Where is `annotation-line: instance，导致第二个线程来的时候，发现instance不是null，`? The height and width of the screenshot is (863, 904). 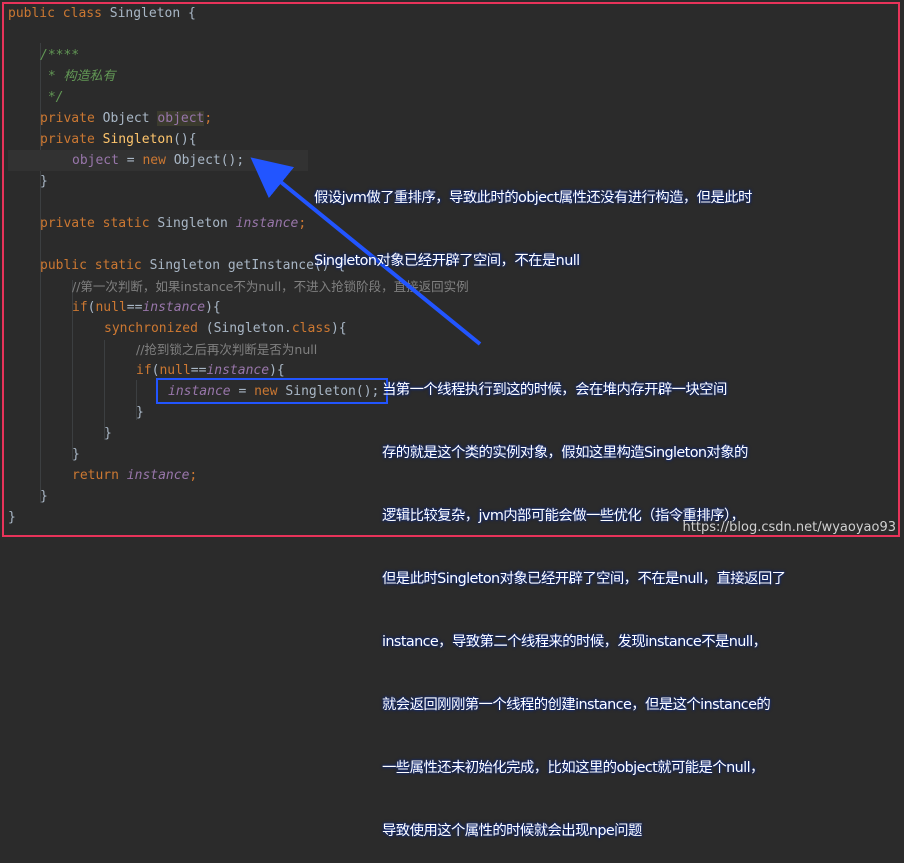
annotation-line: instance，导致第二个线程来的时候，发现instance不是null， is located at coordinates (574, 642).